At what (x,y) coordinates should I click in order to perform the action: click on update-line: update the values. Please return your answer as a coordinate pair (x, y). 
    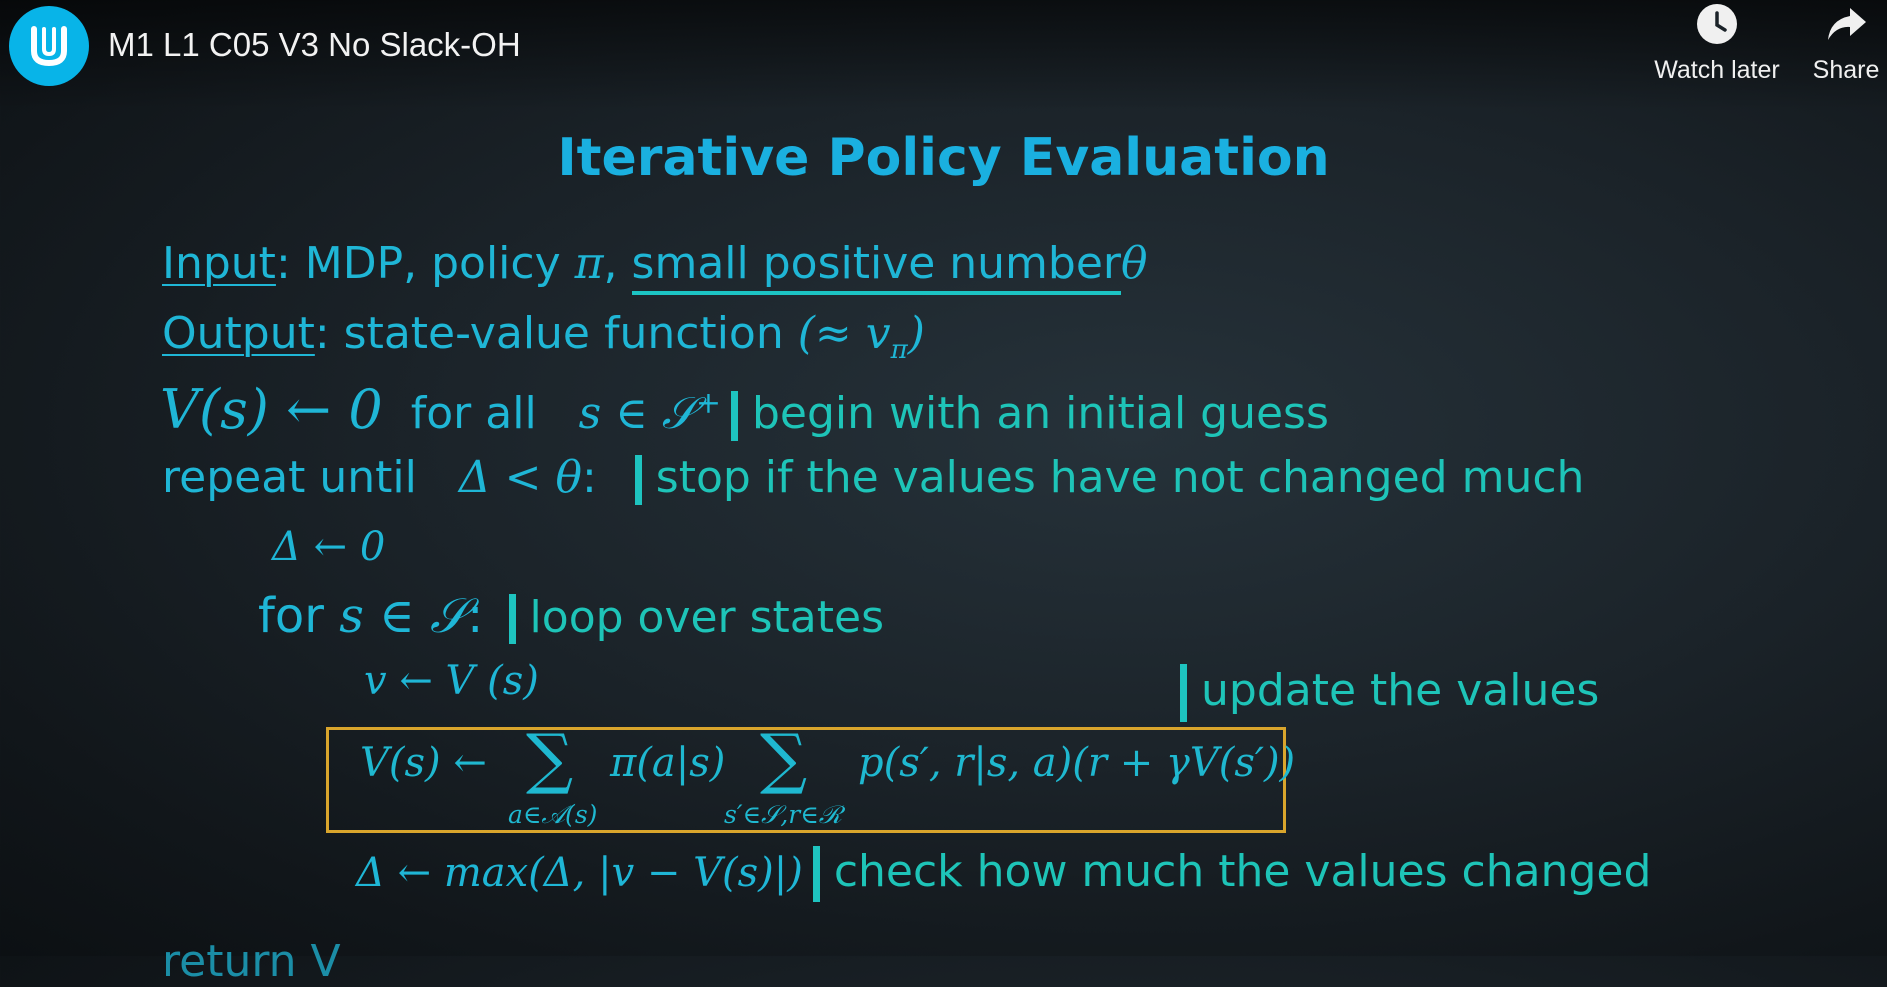
    Looking at the image, I should click on (1389, 693).